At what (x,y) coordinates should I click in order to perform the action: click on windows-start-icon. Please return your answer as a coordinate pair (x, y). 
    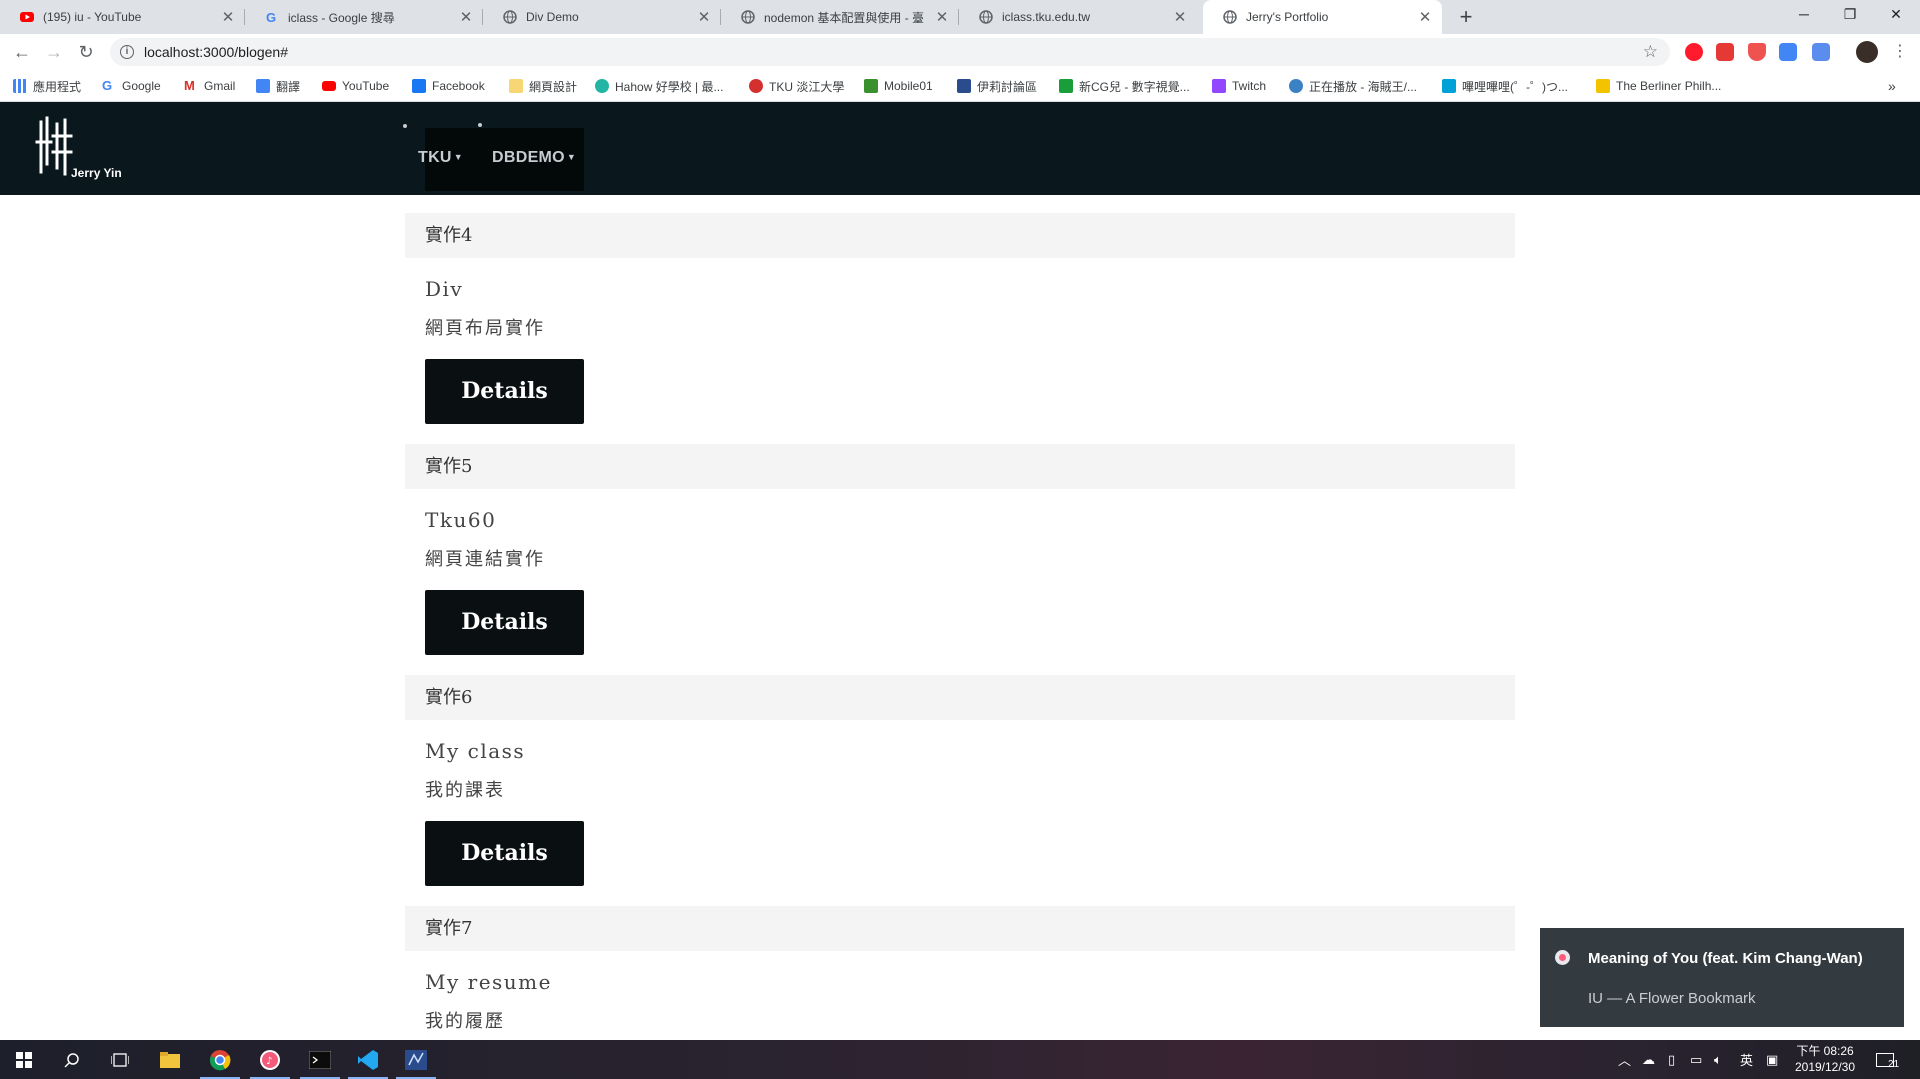
    Looking at the image, I should click on (24, 1059).